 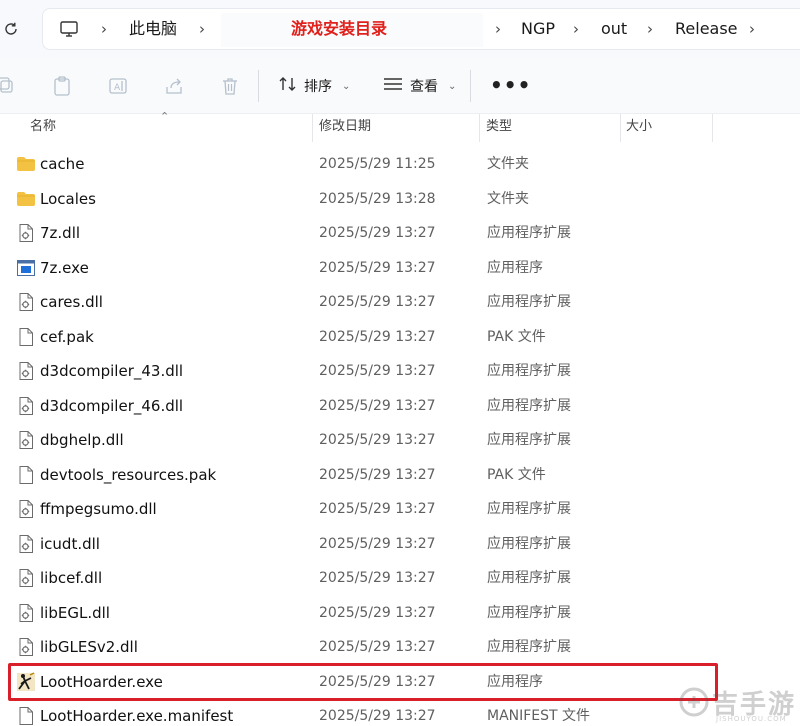 I want to click on column-header-type: 类型, so click(x=496, y=128).